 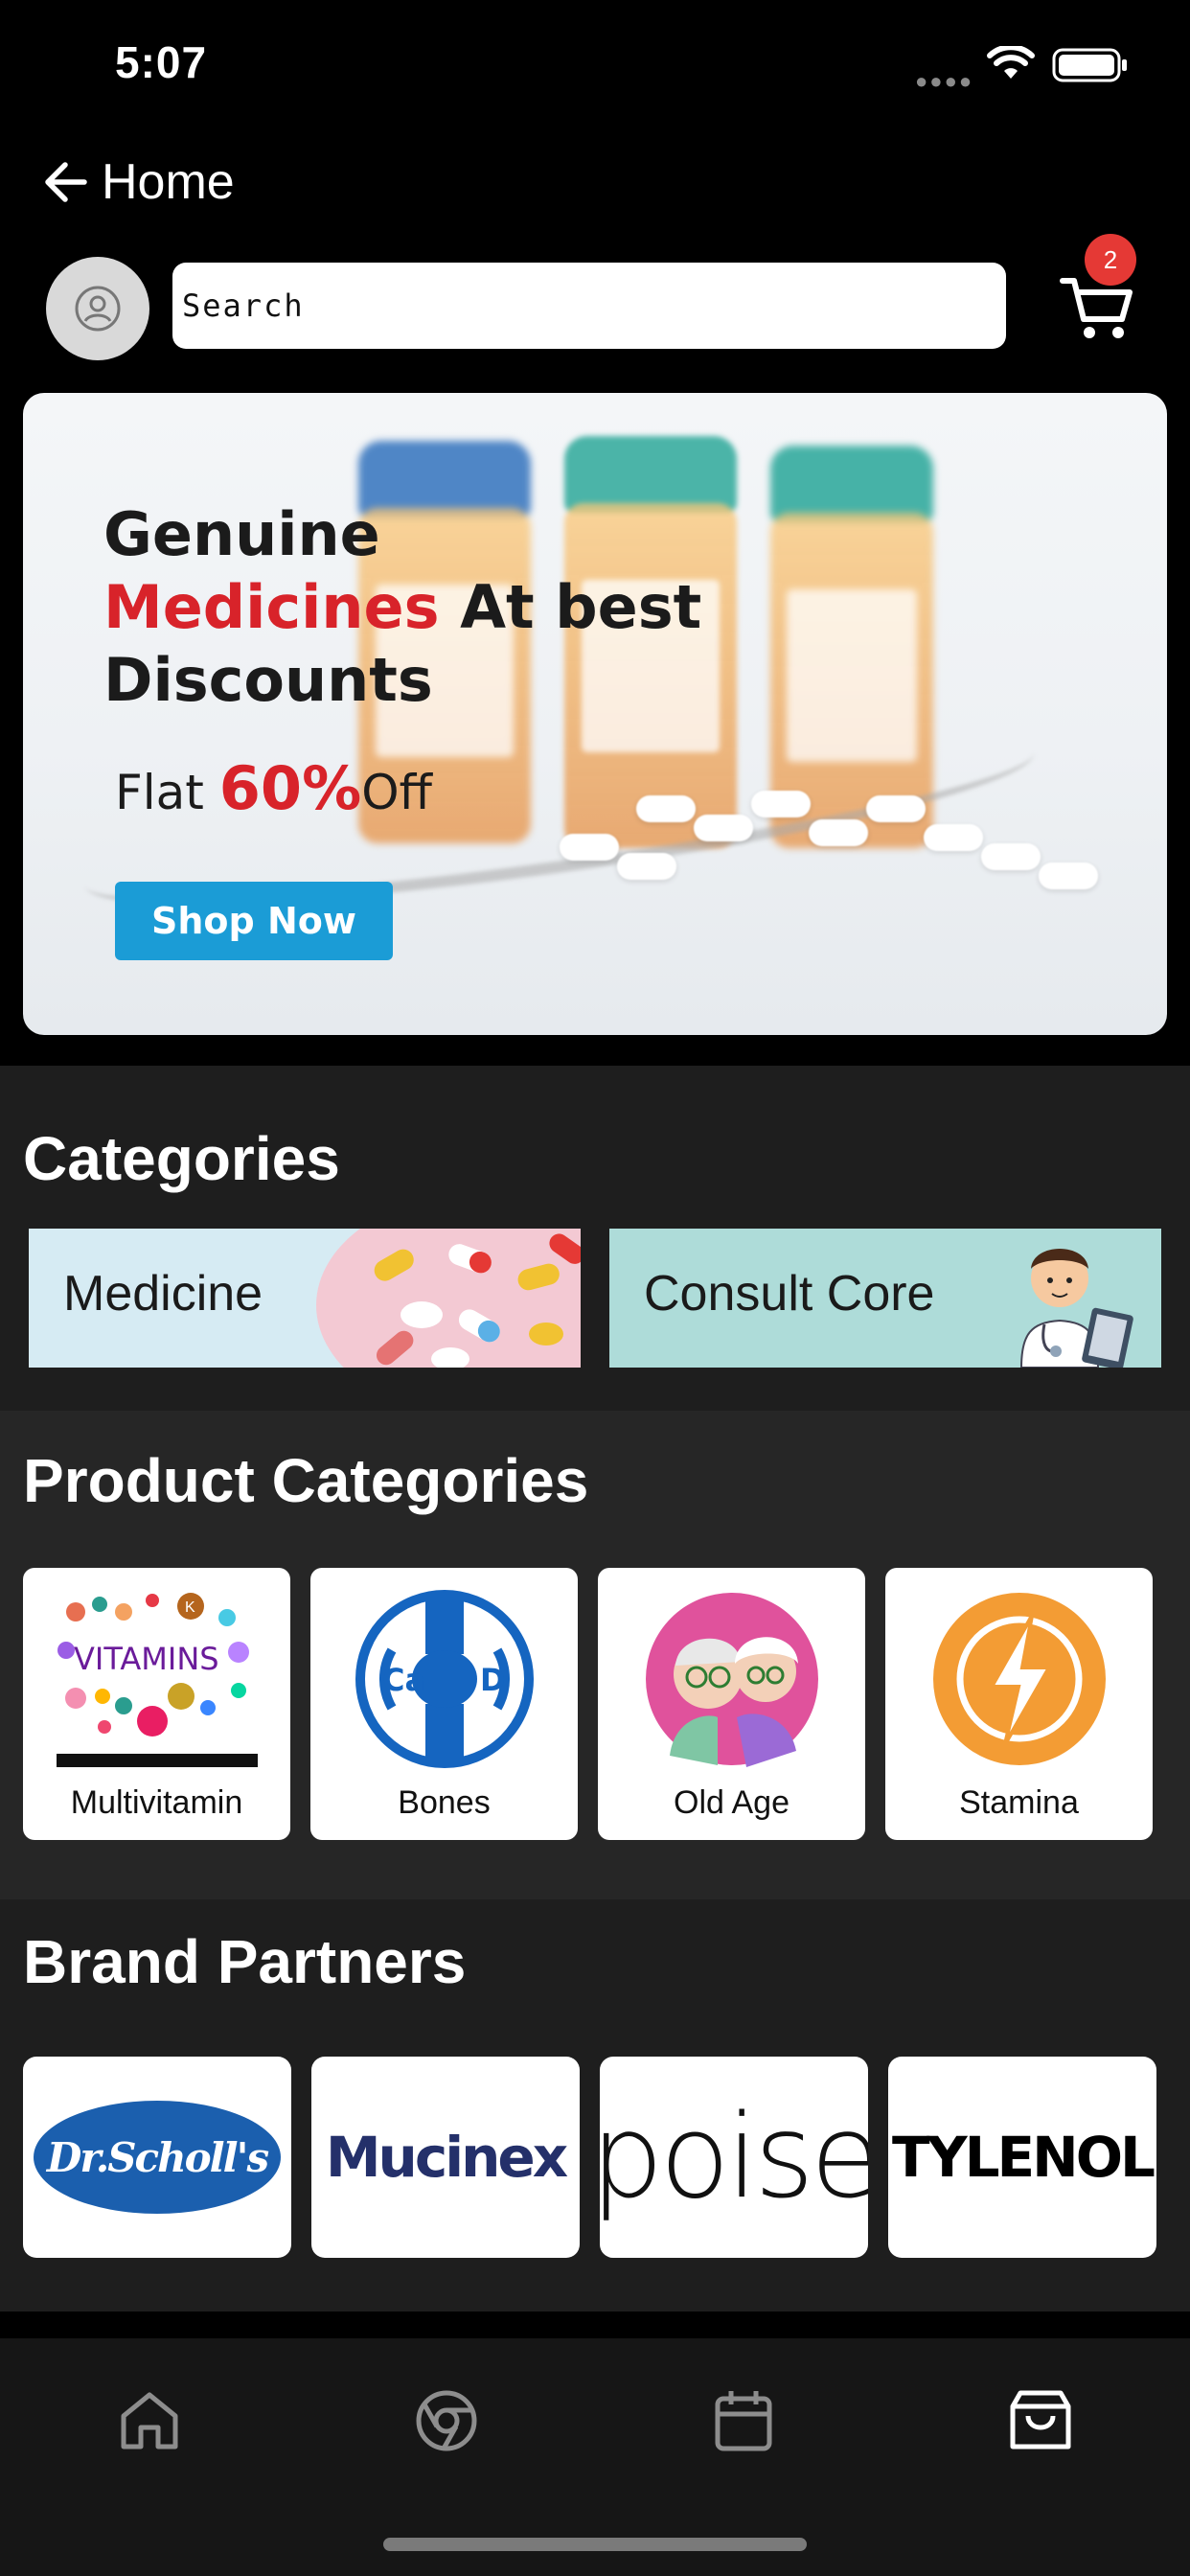 I want to click on calendar-icon, so click(x=744, y=2421).